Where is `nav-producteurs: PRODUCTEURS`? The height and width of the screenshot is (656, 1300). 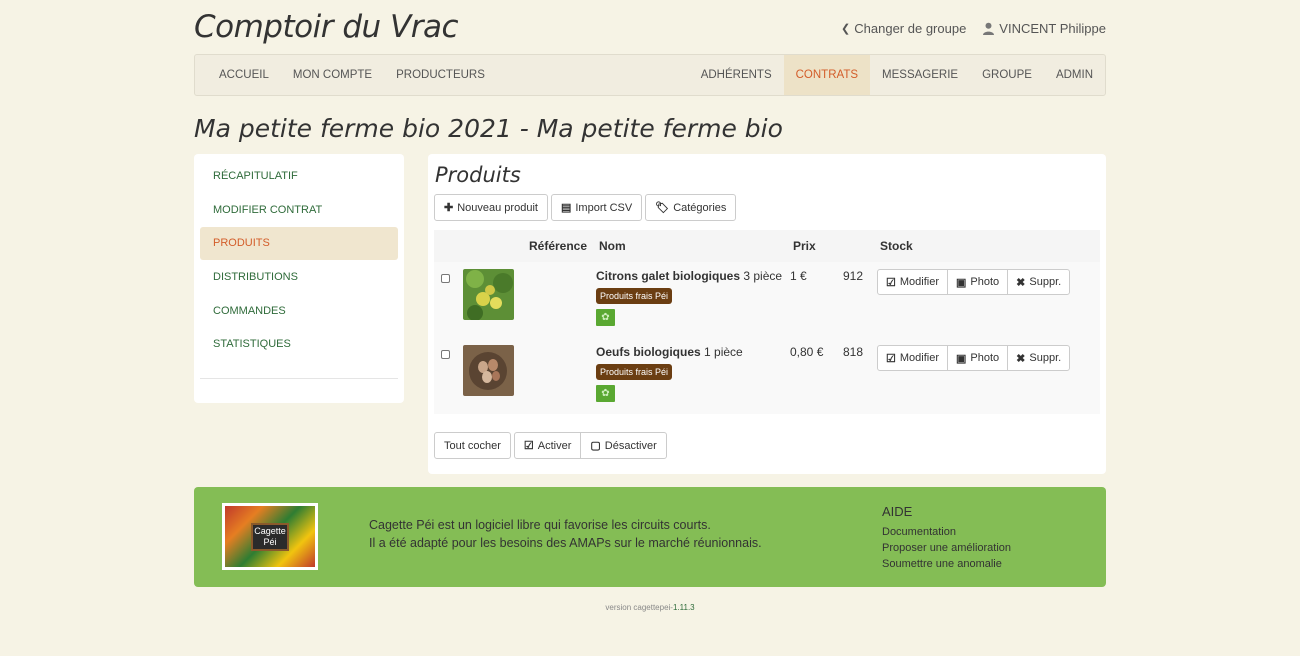 nav-producteurs: PRODUCTEURS is located at coordinates (440, 75).